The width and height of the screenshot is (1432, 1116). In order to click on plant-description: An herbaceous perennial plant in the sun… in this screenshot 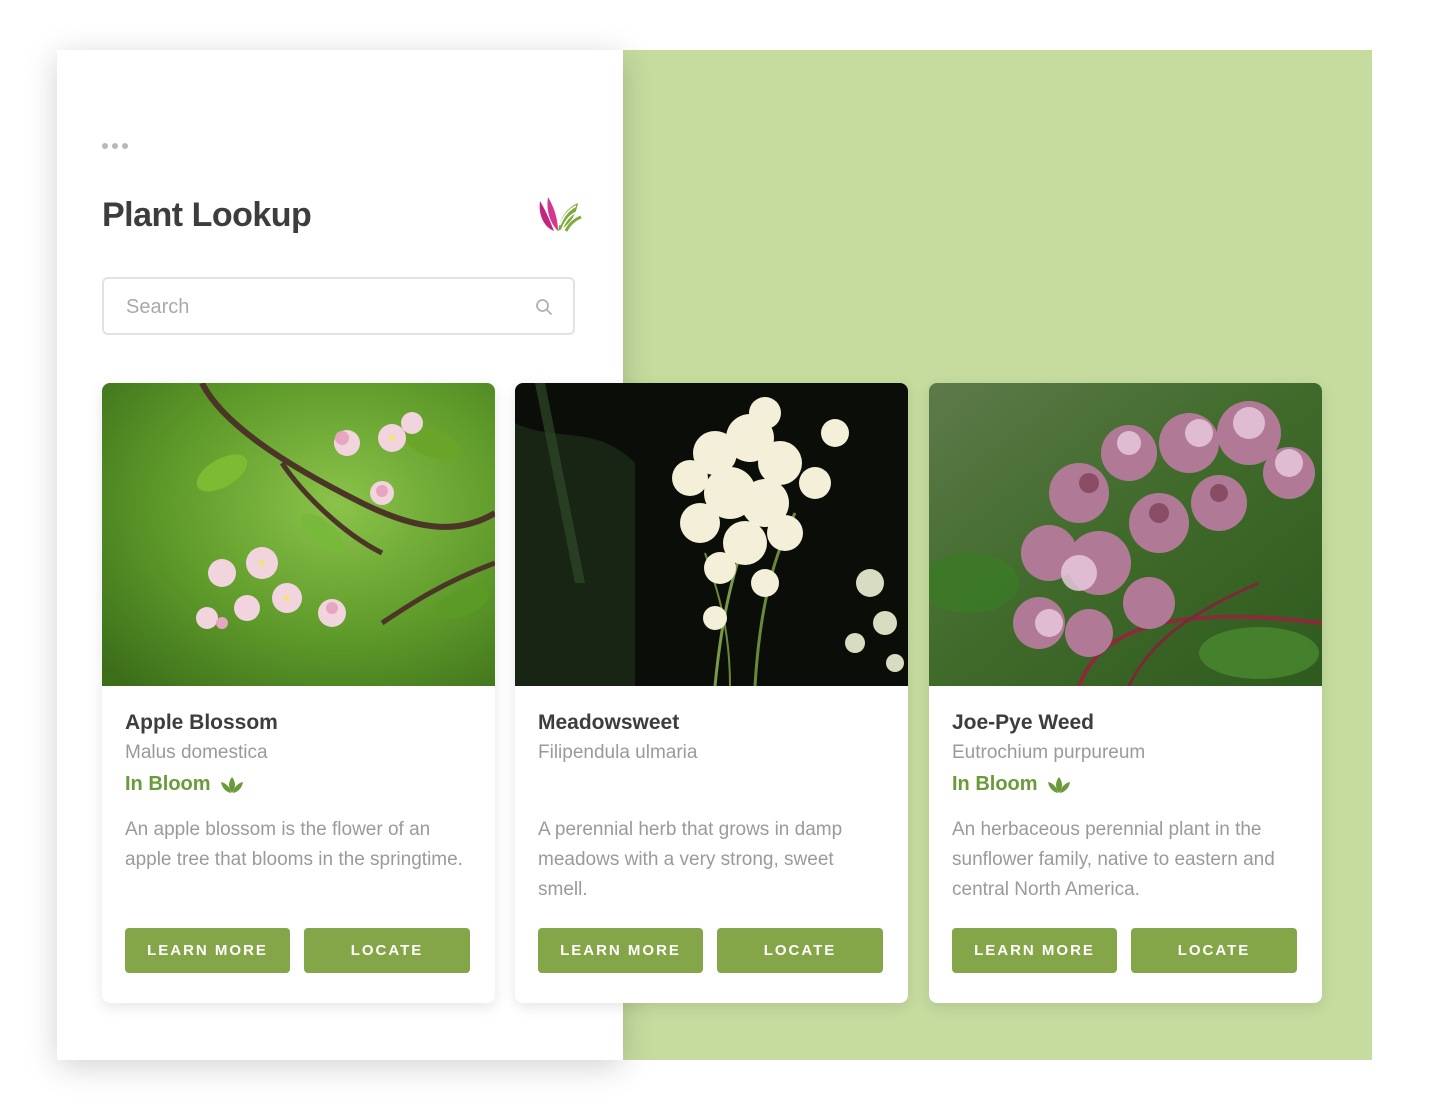, I will do `click(1113, 859)`.